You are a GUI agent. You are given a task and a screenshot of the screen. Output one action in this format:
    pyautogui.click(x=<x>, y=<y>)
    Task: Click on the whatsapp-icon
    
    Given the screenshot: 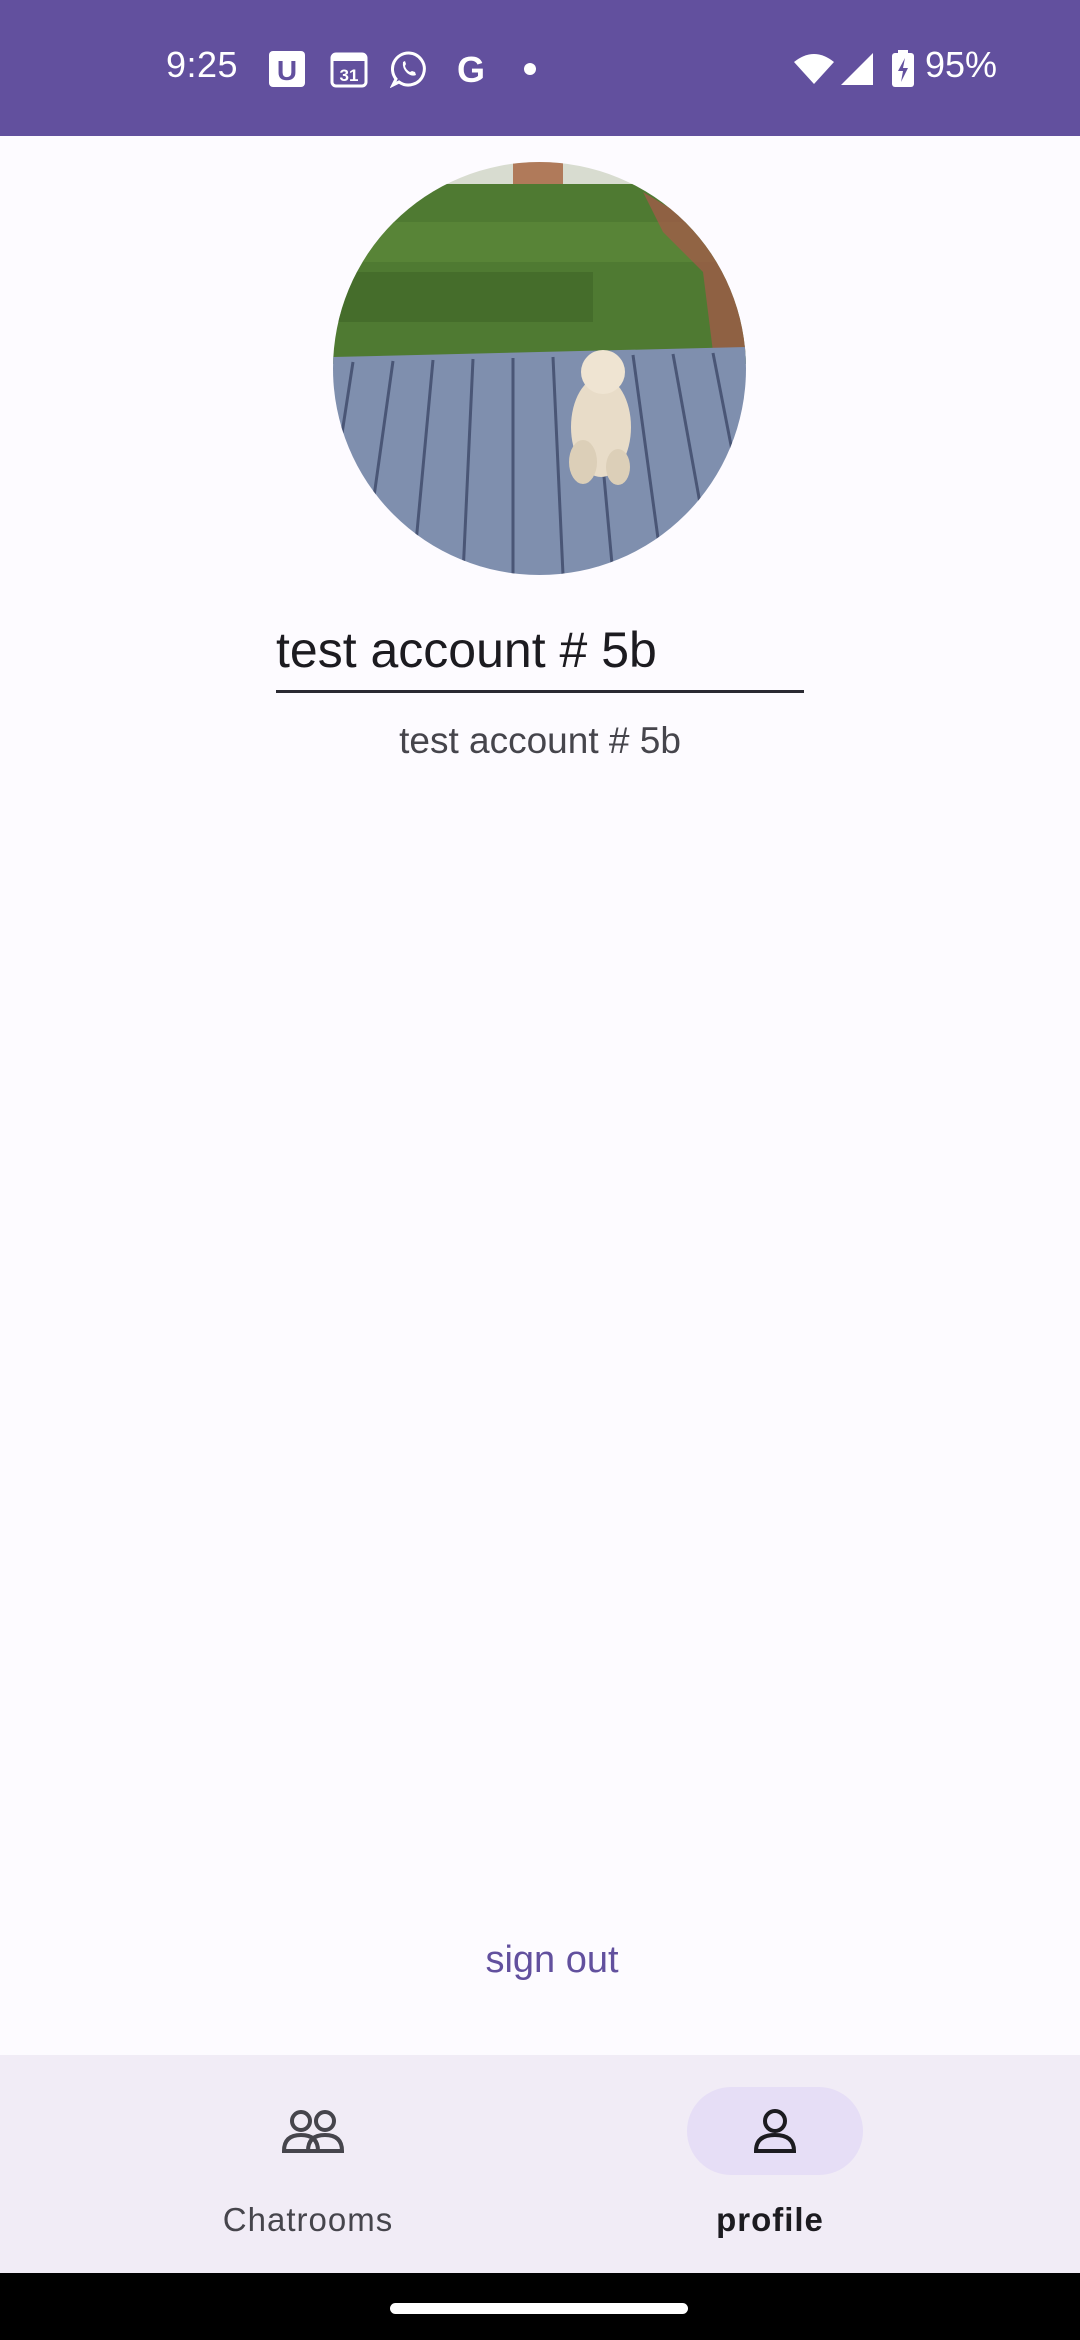 What is the action you would take?
    pyautogui.click(x=408, y=69)
    